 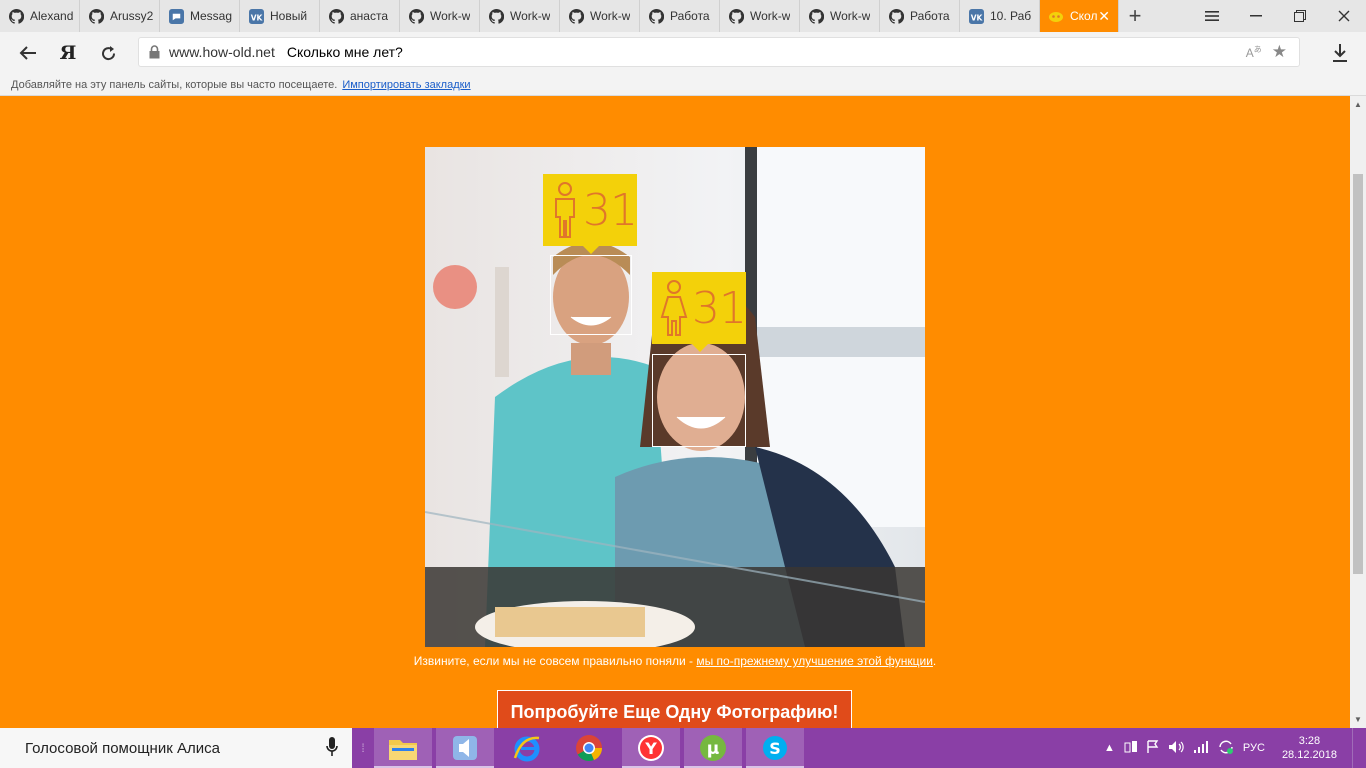 I want to click on taskbar-app-chrome, so click(x=589, y=748).